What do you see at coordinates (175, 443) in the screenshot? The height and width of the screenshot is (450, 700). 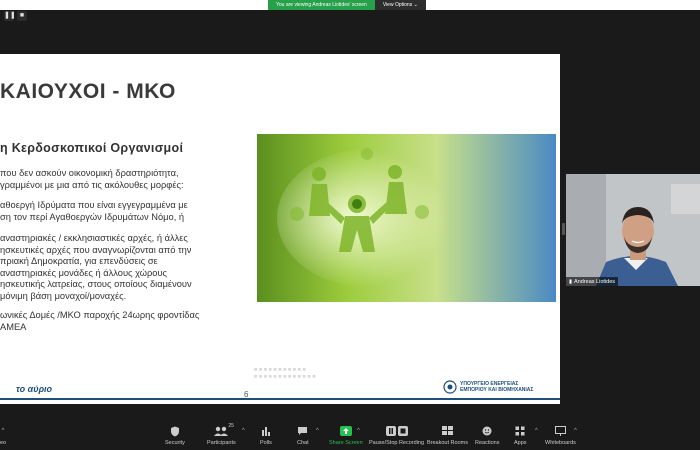 I see `security-label: Security` at bounding box center [175, 443].